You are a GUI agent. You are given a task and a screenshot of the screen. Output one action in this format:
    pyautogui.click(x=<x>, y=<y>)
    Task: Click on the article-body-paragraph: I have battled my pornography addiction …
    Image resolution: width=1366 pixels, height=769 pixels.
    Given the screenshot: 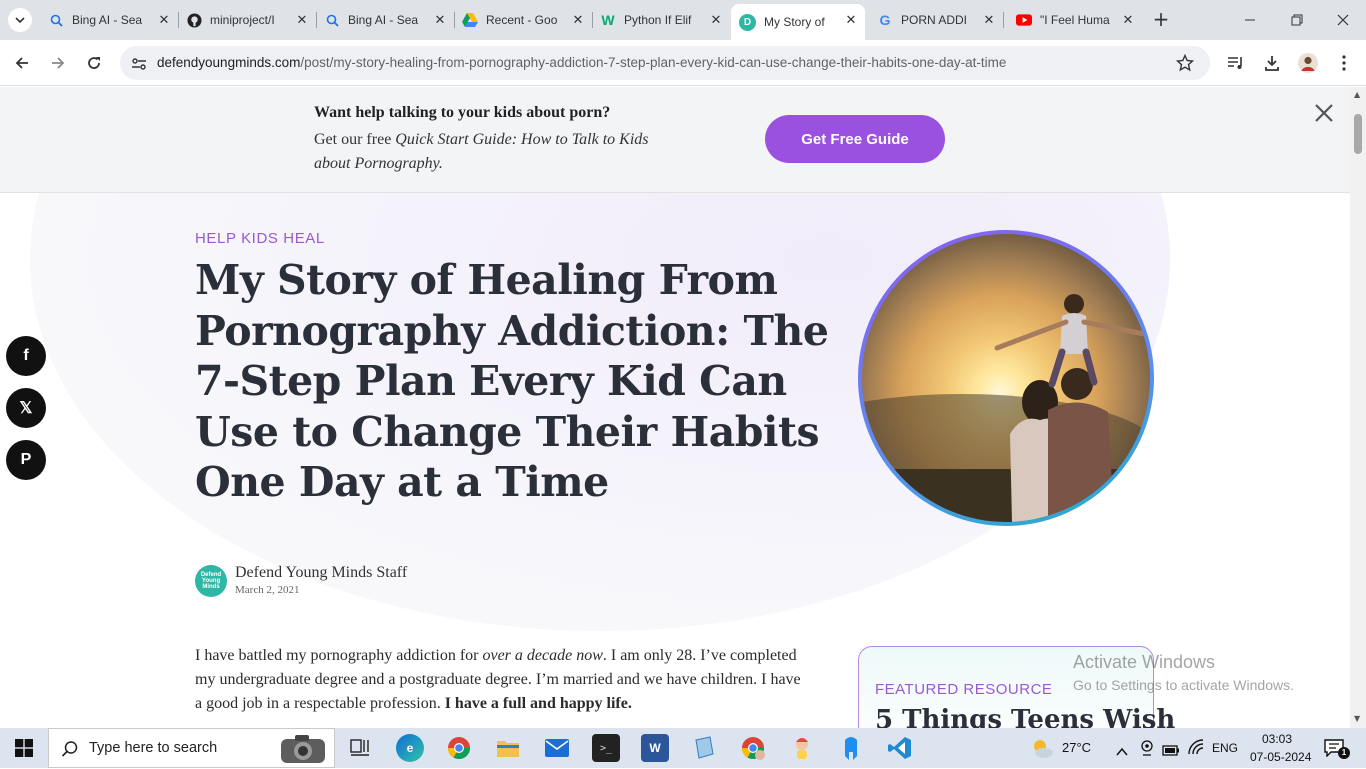 What is the action you would take?
    pyautogui.click(x=500, y=680)
    